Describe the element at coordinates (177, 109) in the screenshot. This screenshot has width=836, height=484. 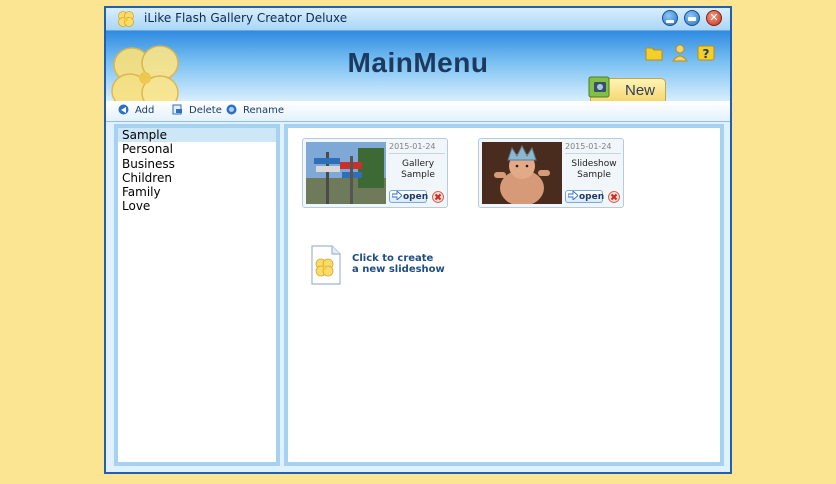
I see `delete-icon` at that location.